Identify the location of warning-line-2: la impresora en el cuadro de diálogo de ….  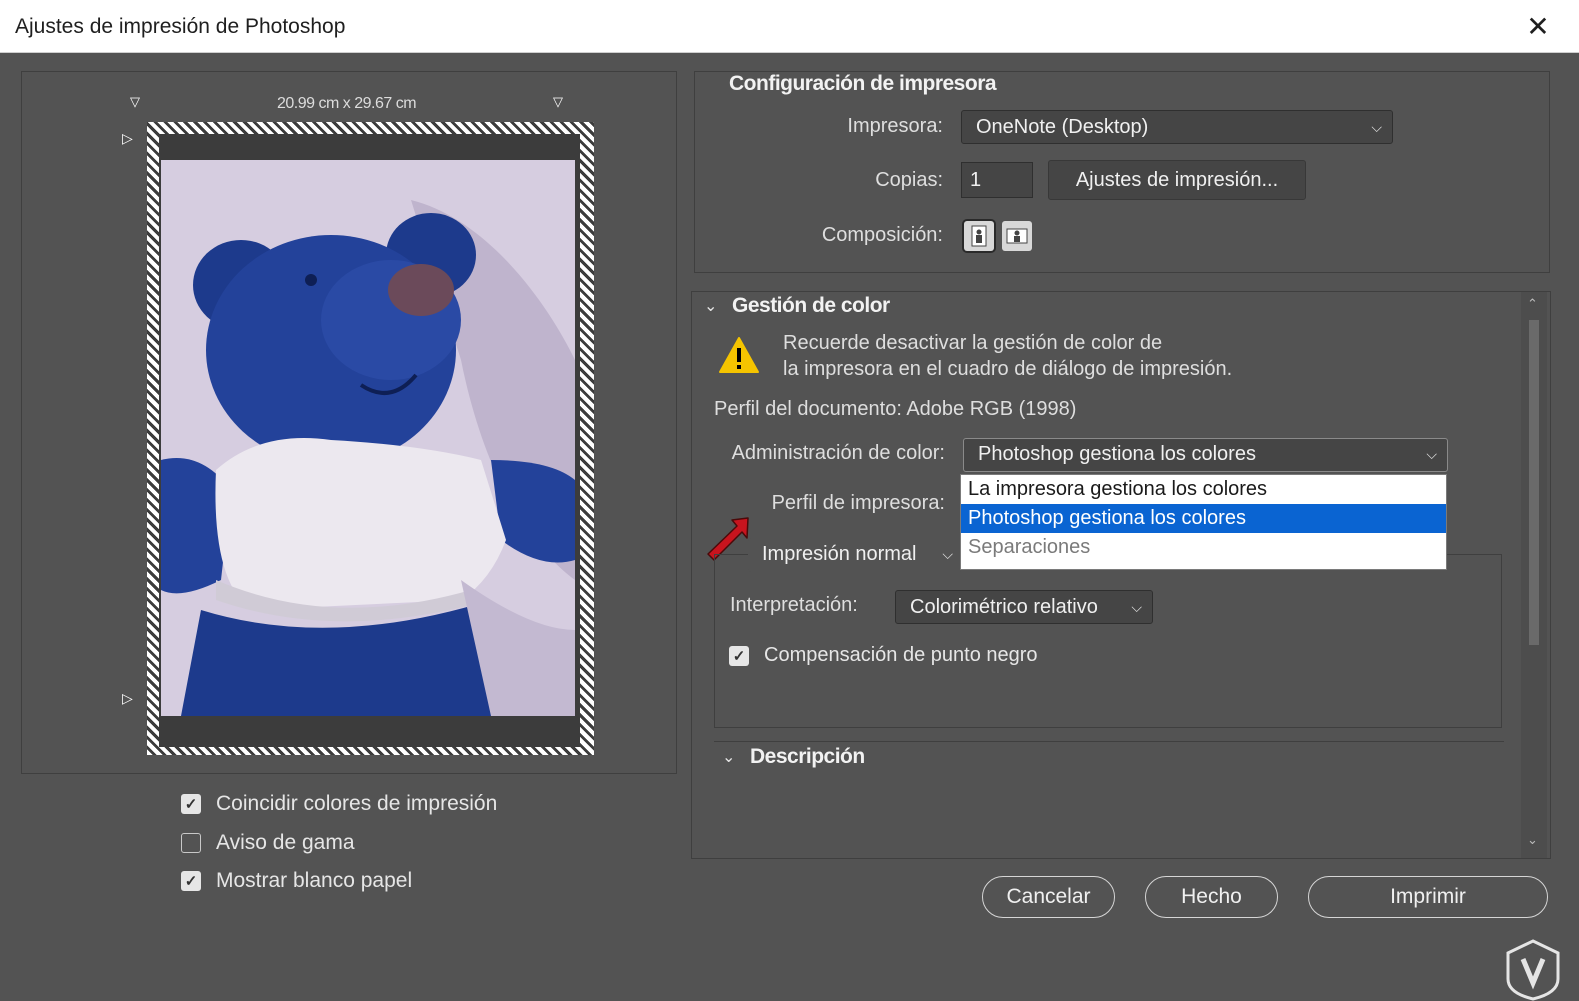
(1008, 369).